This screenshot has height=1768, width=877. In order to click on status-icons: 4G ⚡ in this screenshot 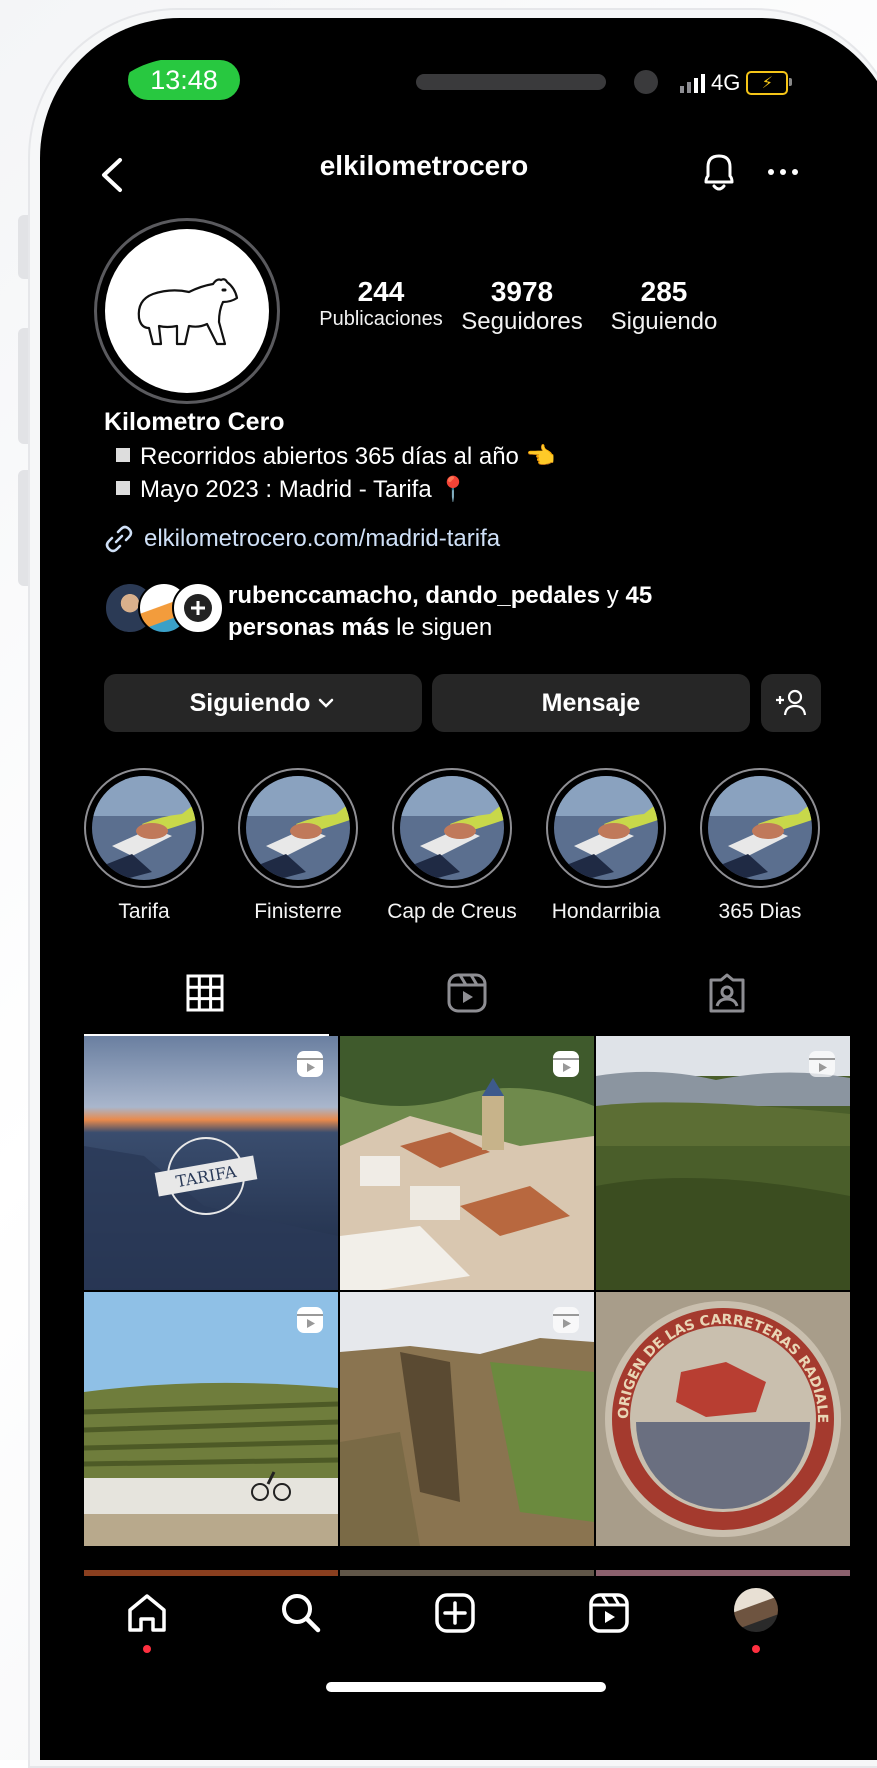, I will do `click(736, 83)`.